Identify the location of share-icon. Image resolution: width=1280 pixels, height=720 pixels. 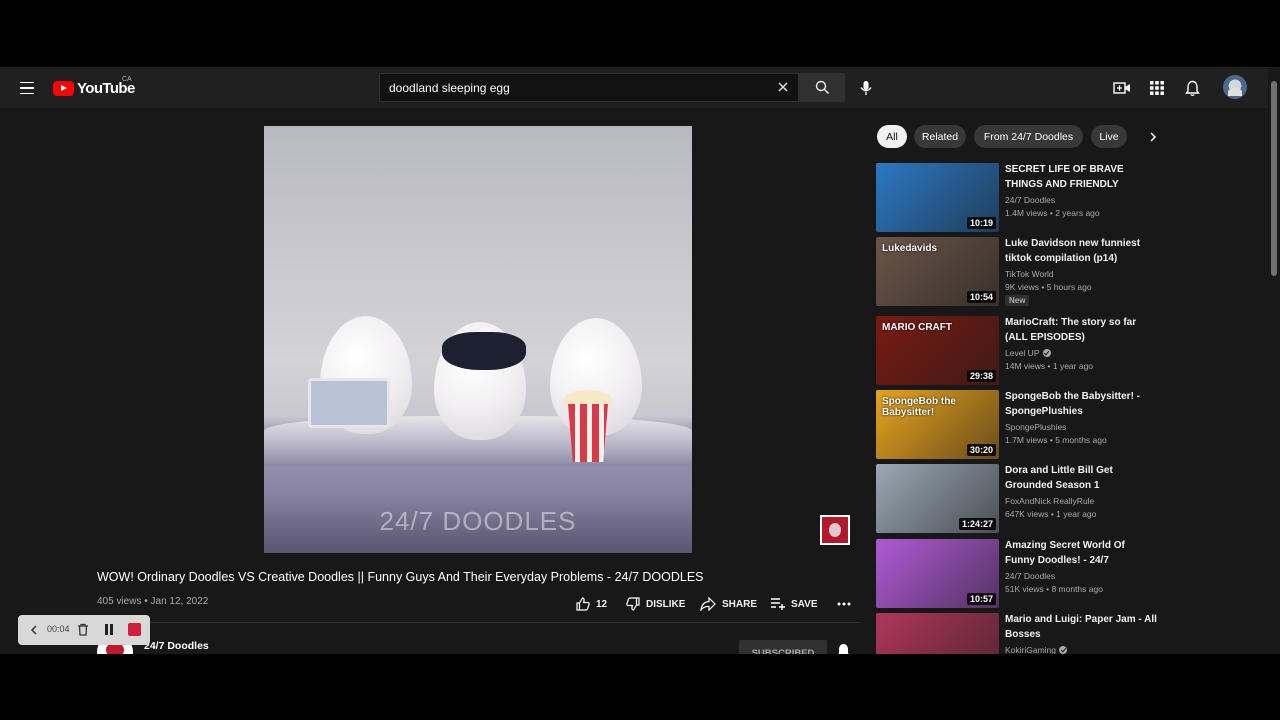
(708, 604).